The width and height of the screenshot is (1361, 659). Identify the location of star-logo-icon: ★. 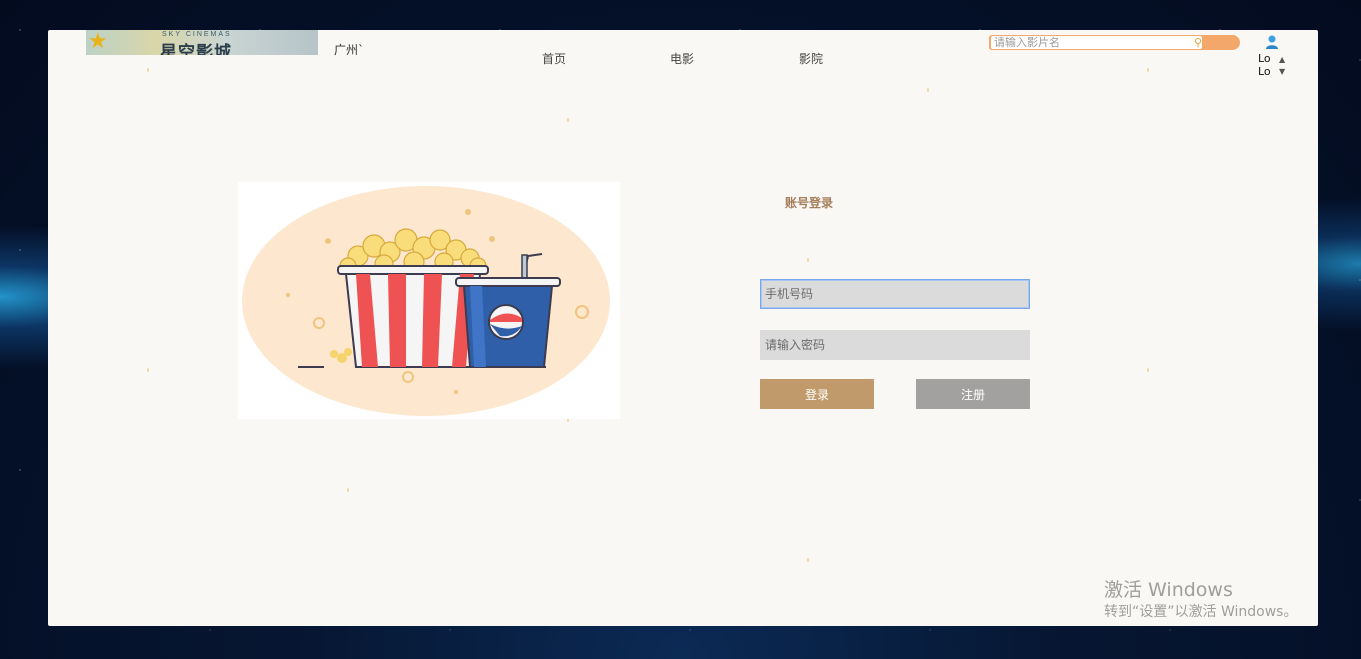
(98, 42).